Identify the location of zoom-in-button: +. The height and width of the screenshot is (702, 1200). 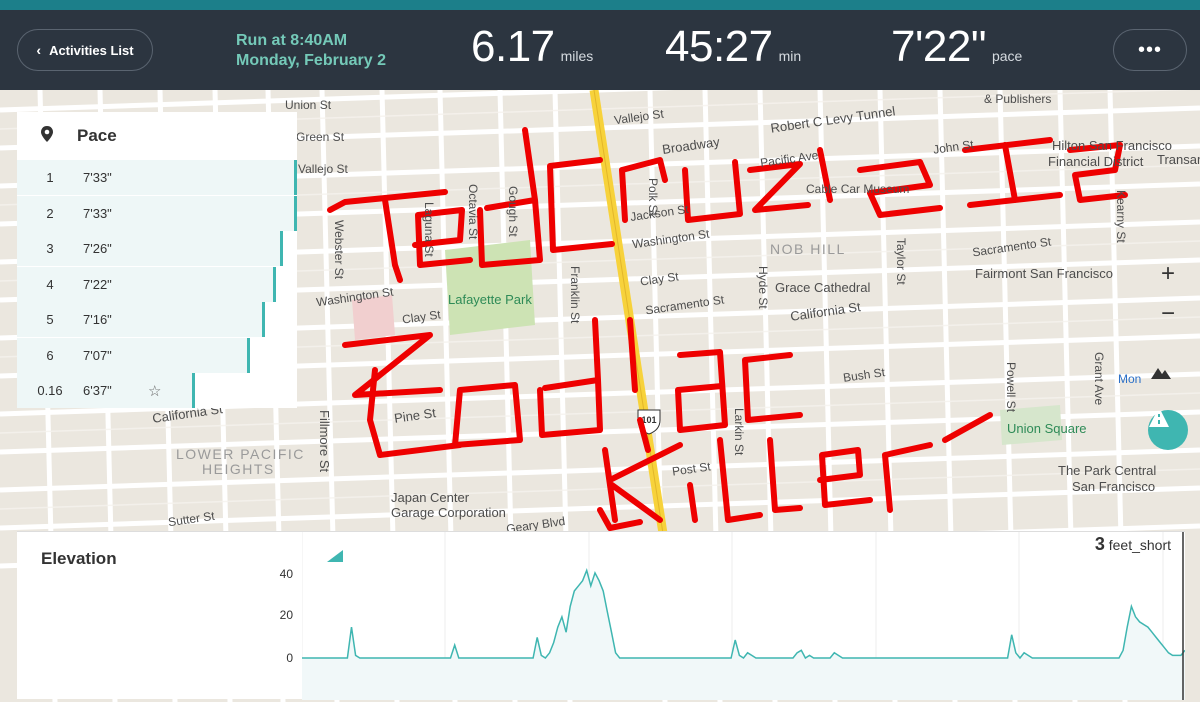
(1168, 274).